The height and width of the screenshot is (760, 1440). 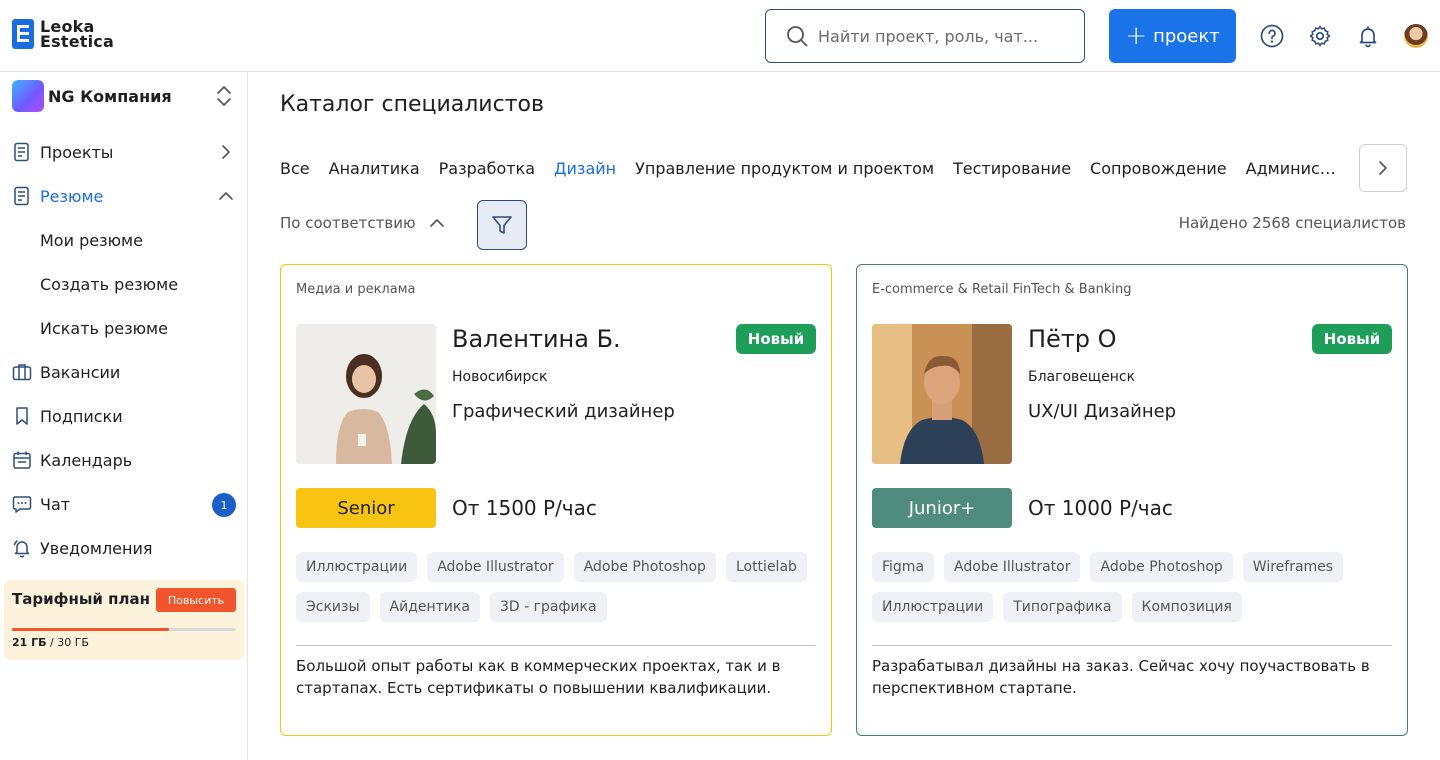 What do you see at coordinates (81, 416) in the screenshot?
I see `sidebar-item-label: Подписки` at bounding box center [81, 416].